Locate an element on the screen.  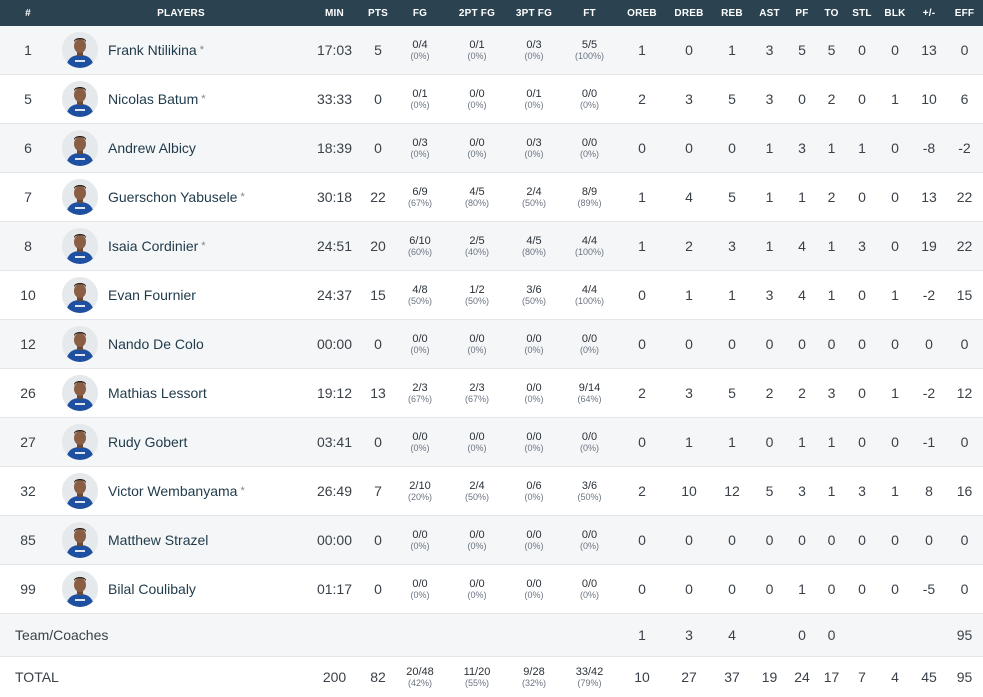
column-header-pts: PTS is located at coordinates (378, 13).